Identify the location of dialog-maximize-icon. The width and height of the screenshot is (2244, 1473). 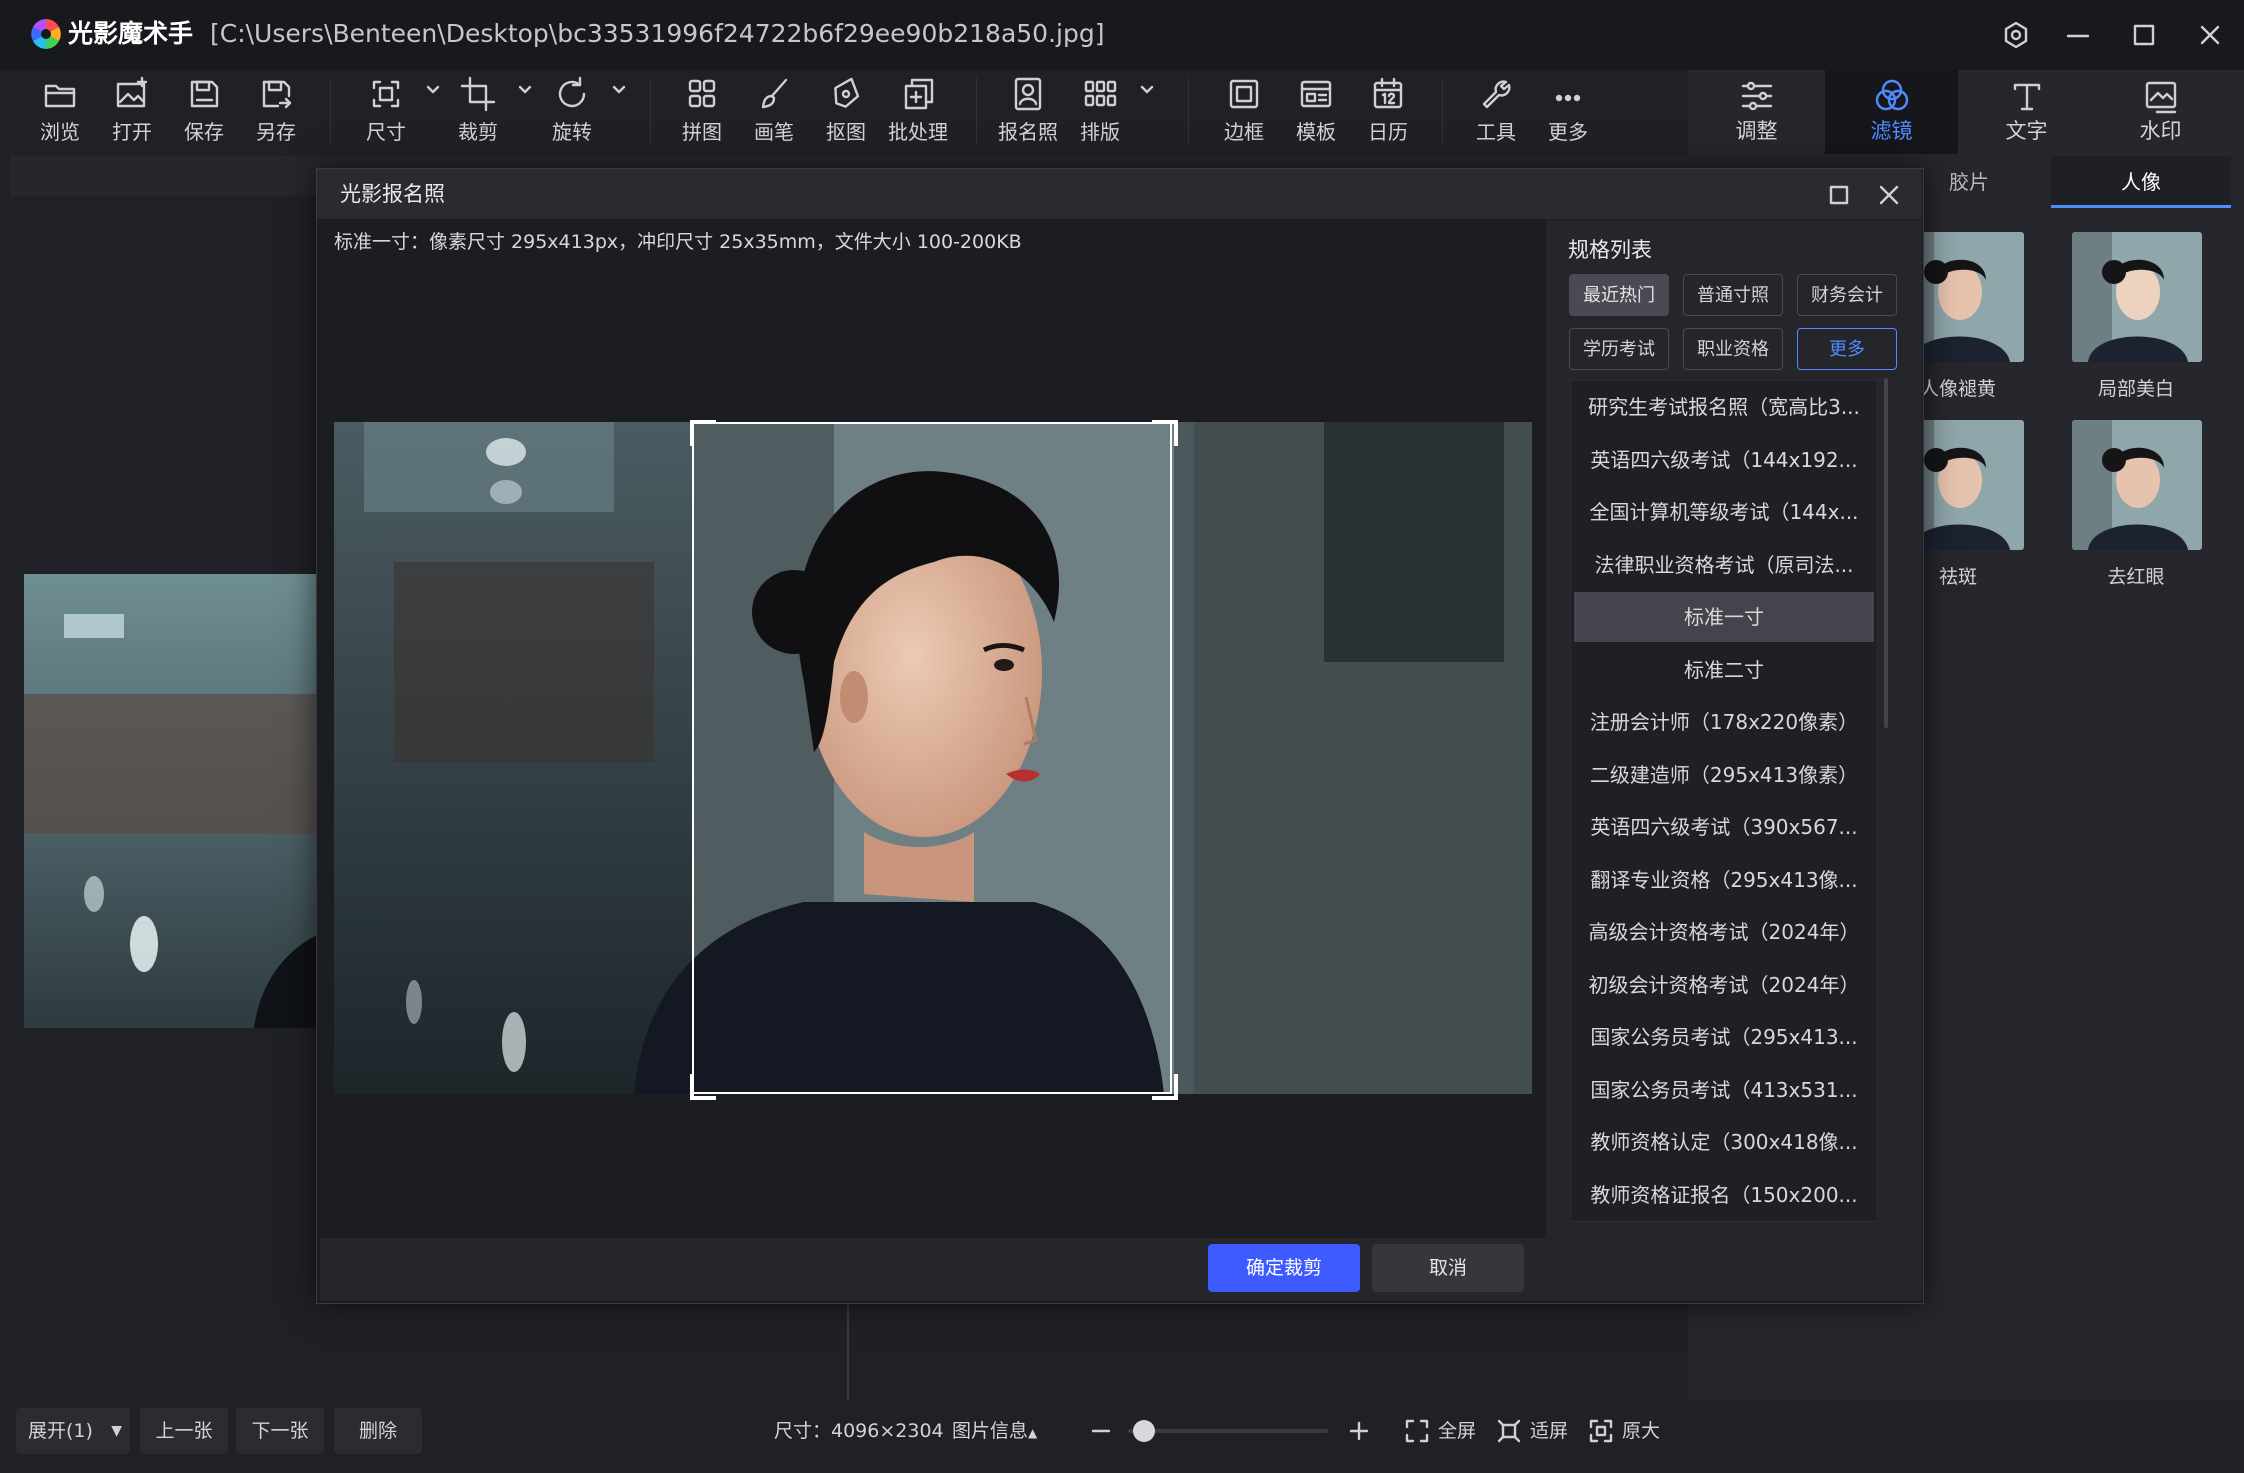
(1839, 195).